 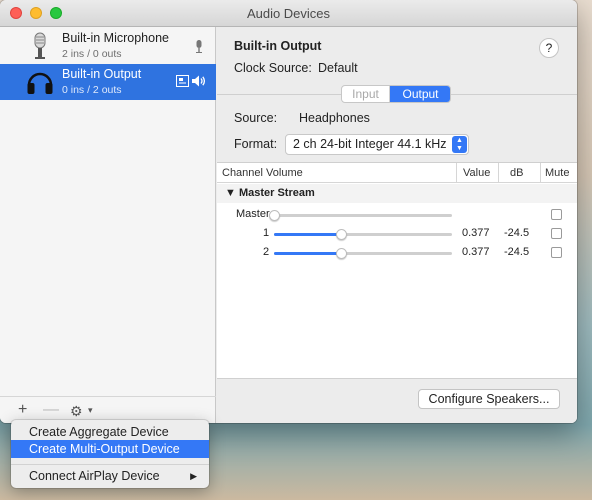 I want to click on disclosure-triangle-icon: ▼, so click(x=230, y=193).